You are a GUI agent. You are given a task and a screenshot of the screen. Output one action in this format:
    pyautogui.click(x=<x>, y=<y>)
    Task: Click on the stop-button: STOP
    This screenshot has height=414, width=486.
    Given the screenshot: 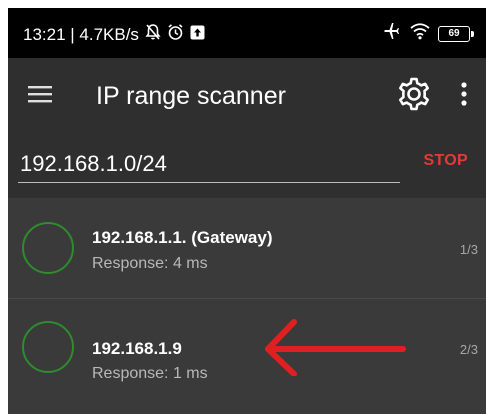 What is the action you would take?
    pyautogui.click(x=446, y=161)
    